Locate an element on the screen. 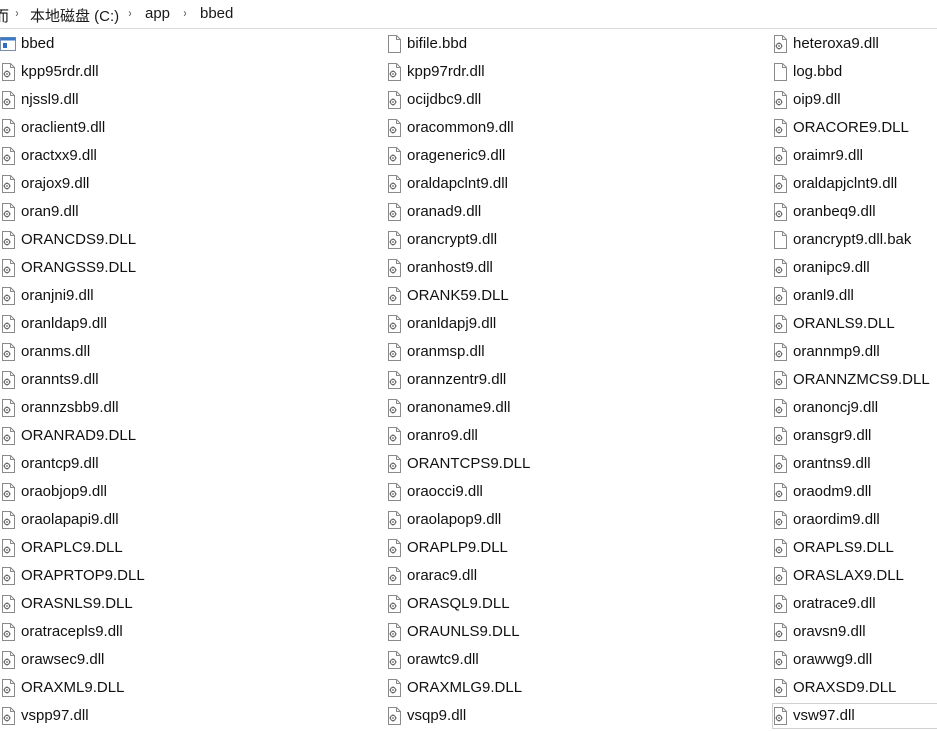 The width and height of the screenshot is (937, 731). breadcrumb-item-bbed: bbed is located at coordinates (216, 13).